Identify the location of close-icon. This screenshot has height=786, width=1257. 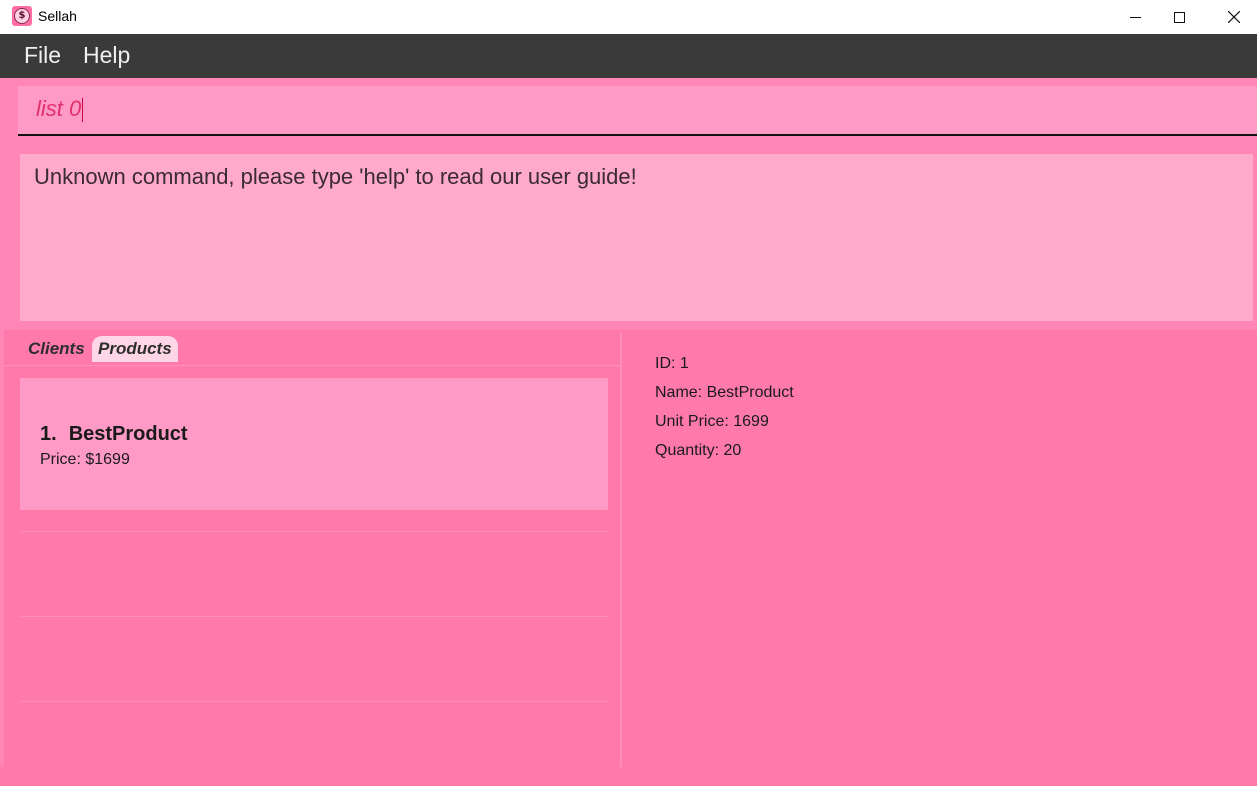
(1234, 17).